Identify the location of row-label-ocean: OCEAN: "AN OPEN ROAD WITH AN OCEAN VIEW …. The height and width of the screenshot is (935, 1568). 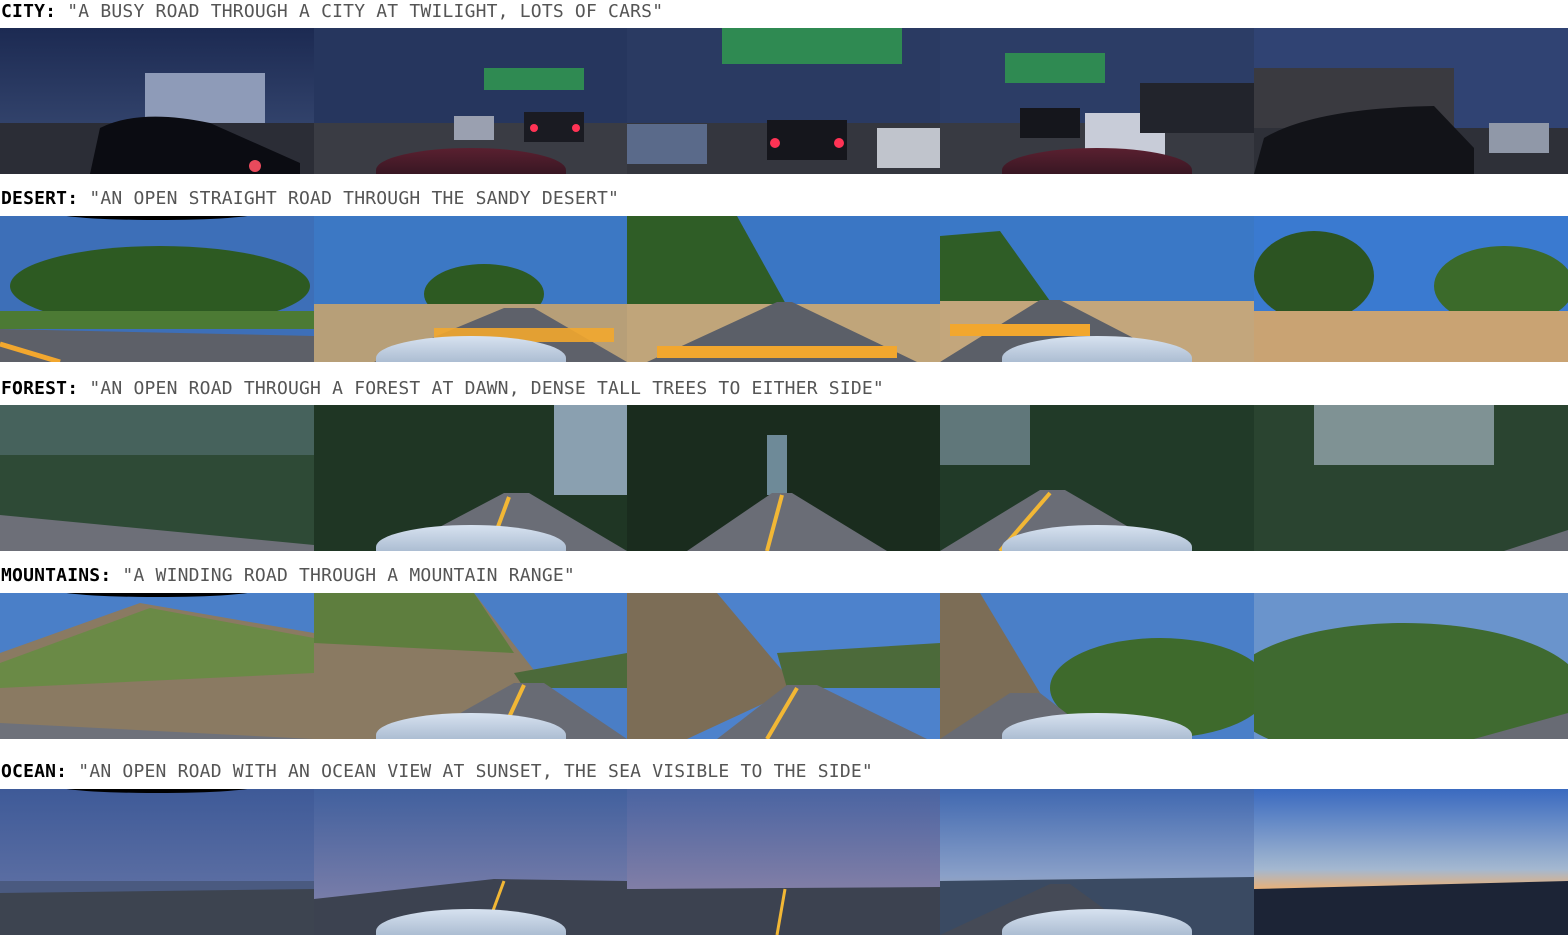
(437, 772).